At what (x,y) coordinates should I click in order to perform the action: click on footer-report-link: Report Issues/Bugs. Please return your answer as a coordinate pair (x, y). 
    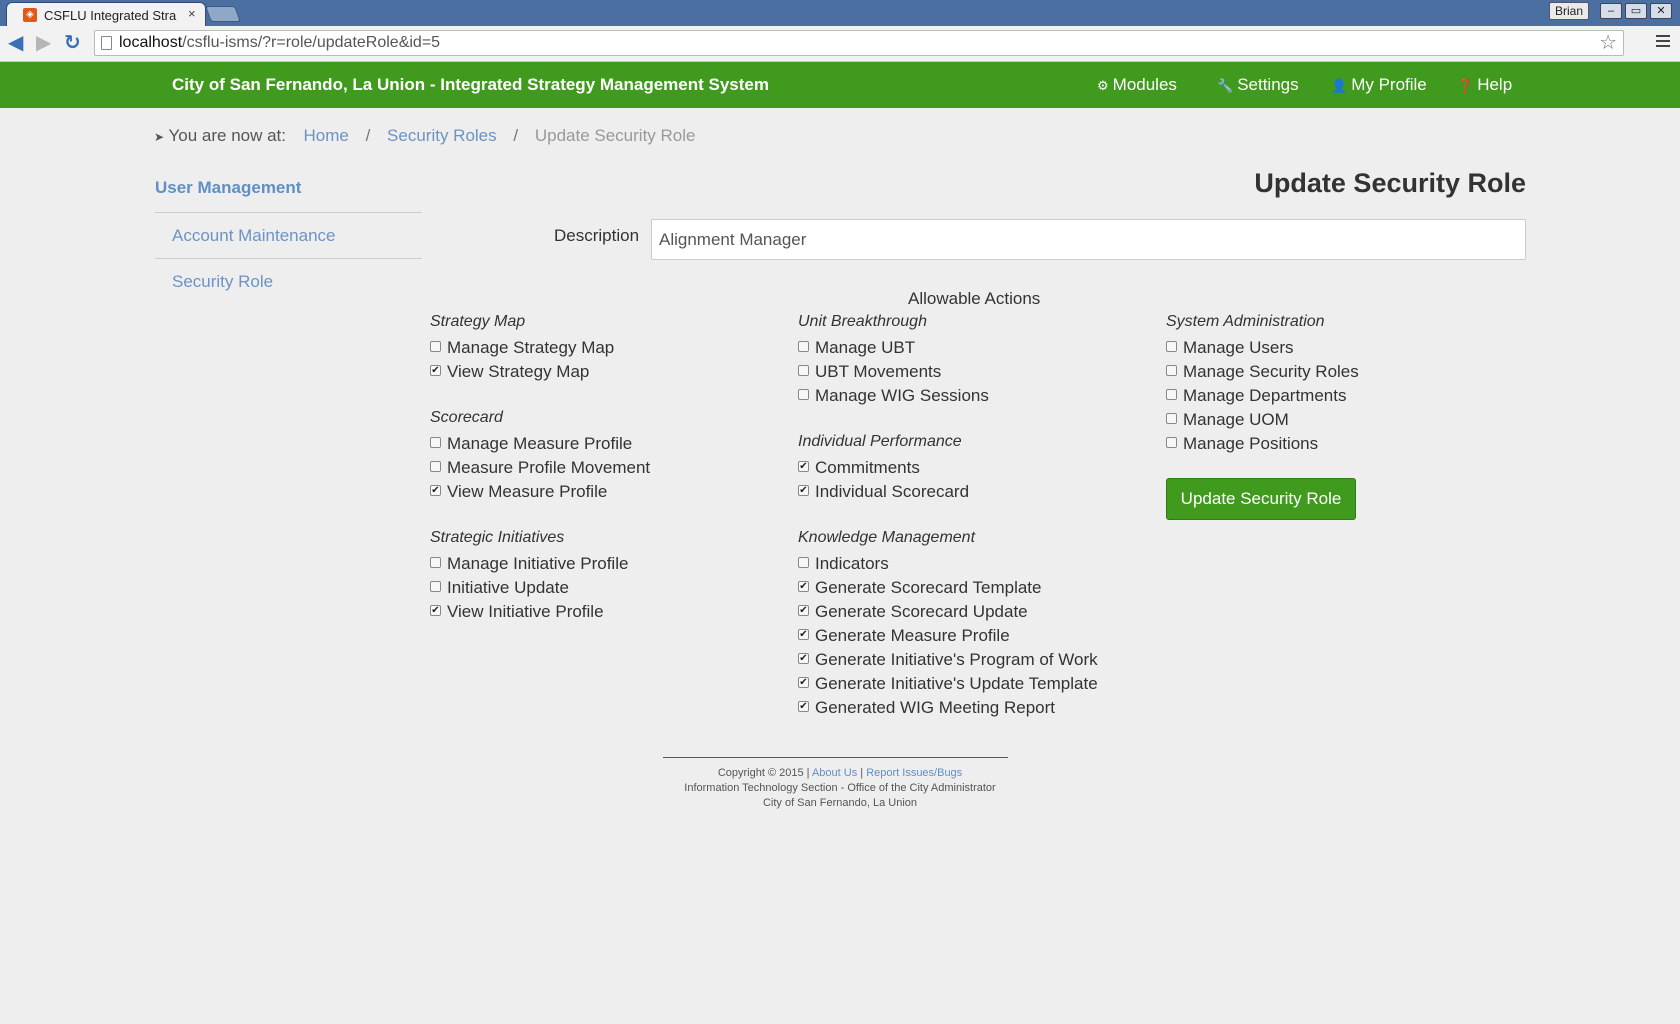
    Looking at the image, I should click on (914, 773).